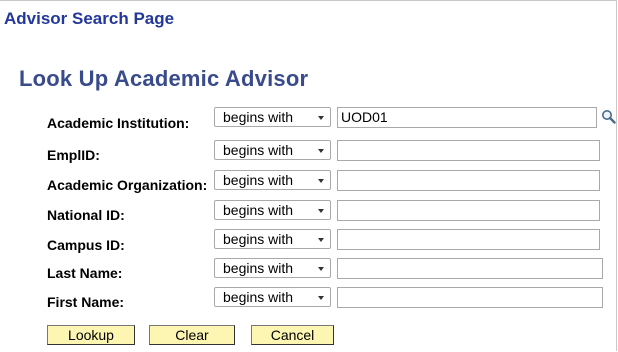 The image size is (618, 352). Describe the element at coordinates (85, 273) in the screenshot. I see `label-last-name: Last Name:` at that location.